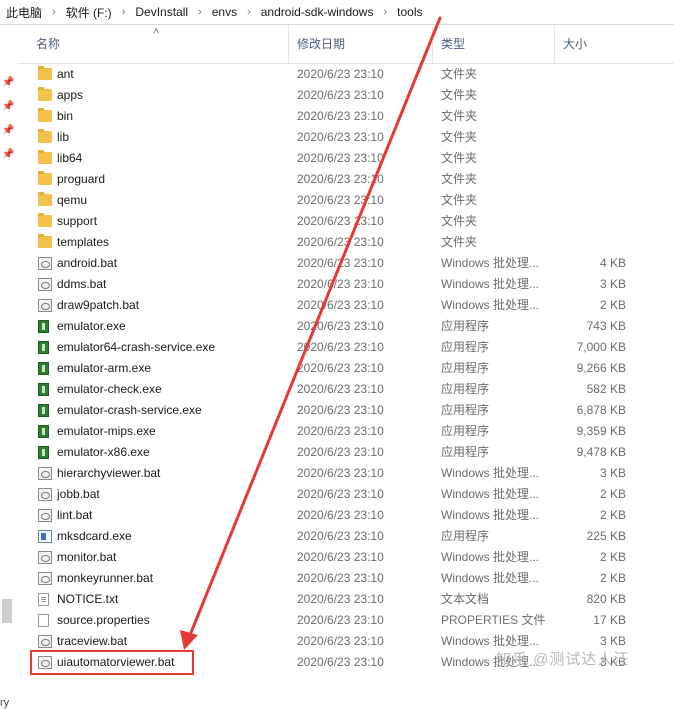 Image resolution: width=674 pixels, height=709 pixels. What do you see at coordinates (224, 12) in the screenshot?
I see `breadcrumb-item: envs` at bounding box center [224, 12].